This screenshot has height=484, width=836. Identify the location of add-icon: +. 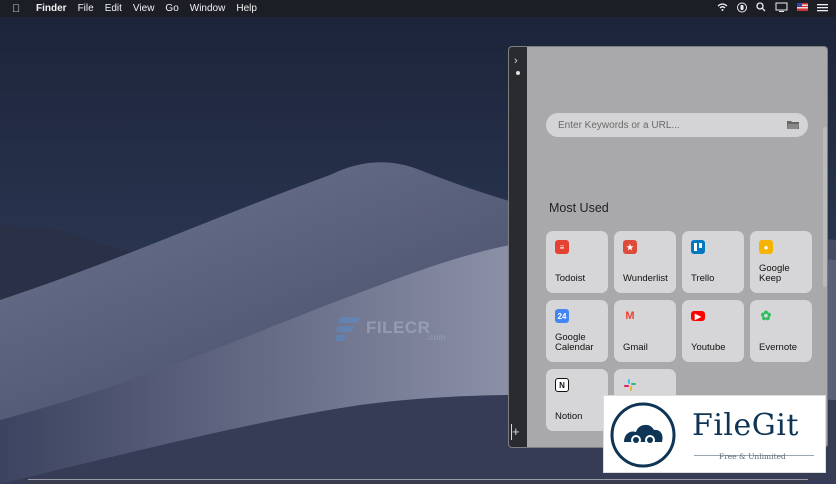
(516, 431).